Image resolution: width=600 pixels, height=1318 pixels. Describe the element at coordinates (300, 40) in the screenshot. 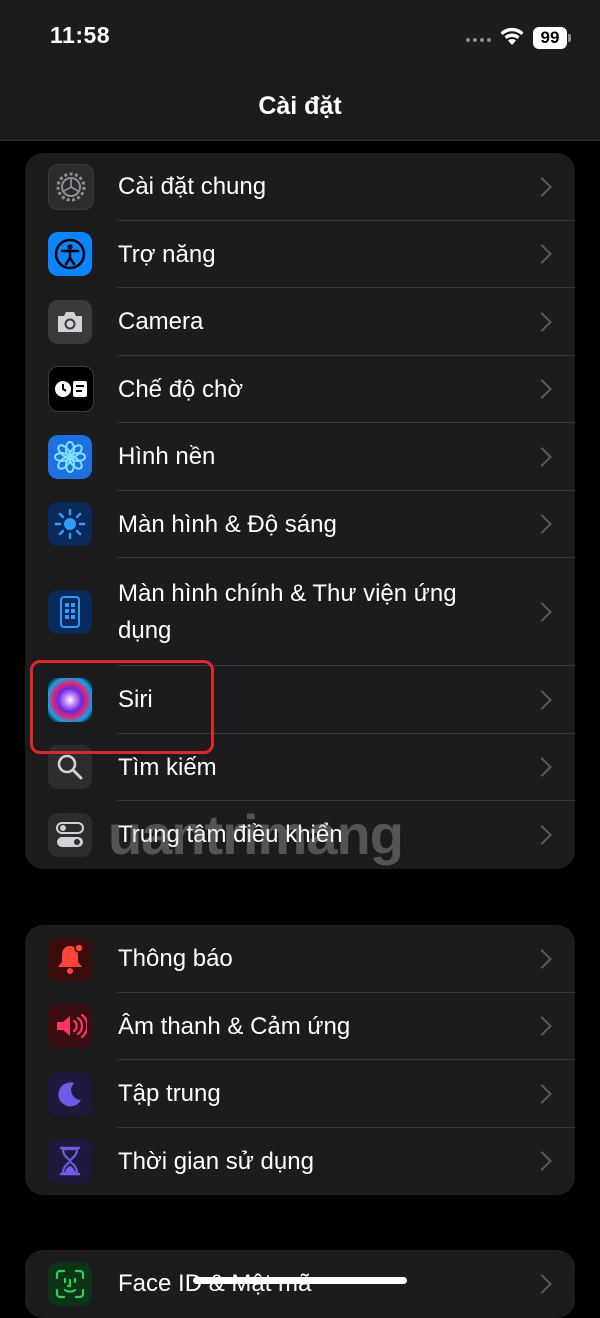

I see `status-bar: 11:58 99` at that location.